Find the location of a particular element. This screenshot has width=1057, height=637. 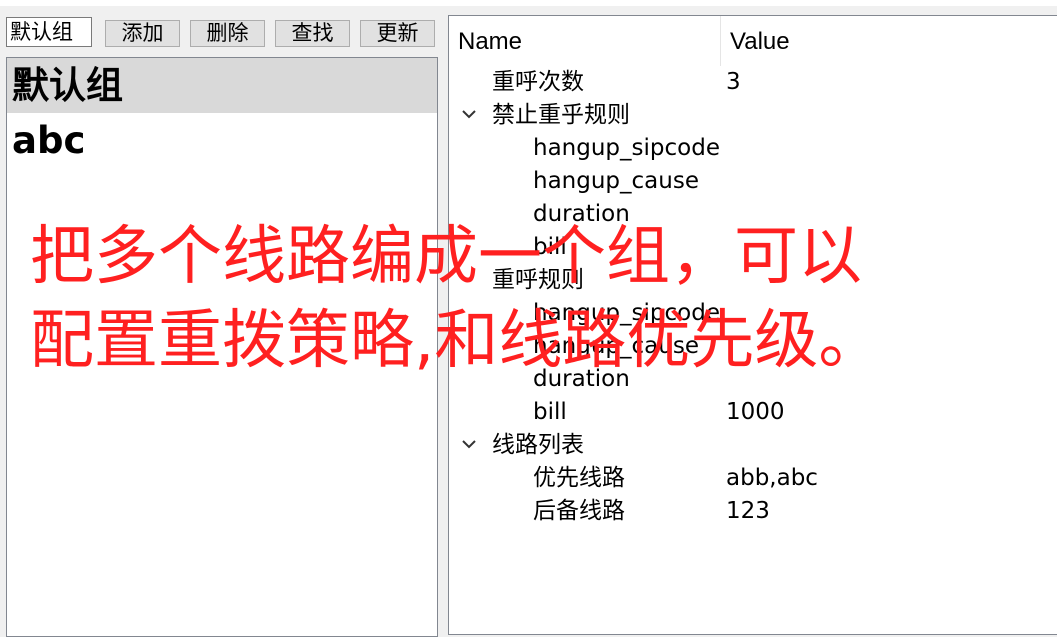

column-header-name: Name is located at coordinates (589, 41).